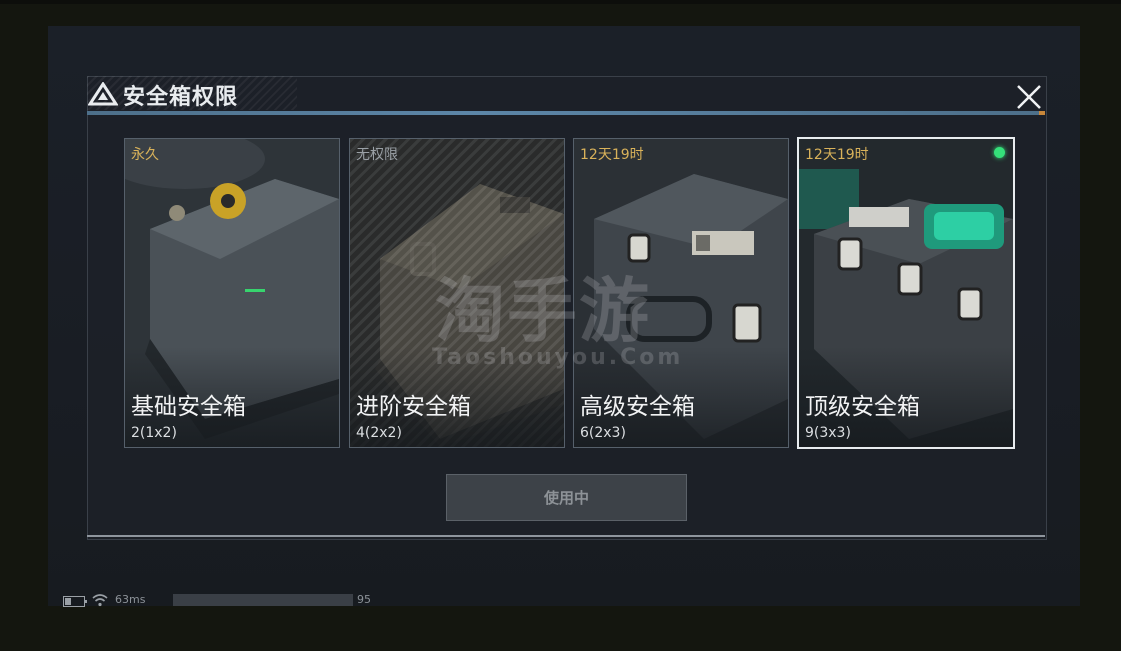  I want to click on case-capacity: 6(2x3), so click(603, 433).